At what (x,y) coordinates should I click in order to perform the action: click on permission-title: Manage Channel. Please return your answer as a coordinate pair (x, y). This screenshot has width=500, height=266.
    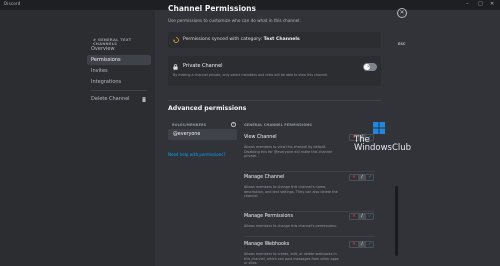
    Looking at the image, I should click on (264, 177).